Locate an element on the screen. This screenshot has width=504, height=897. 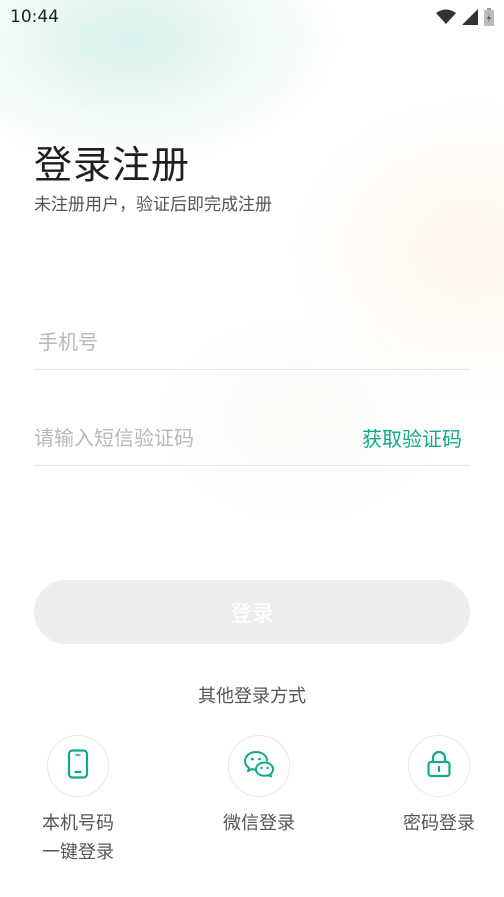
wechat-login-button is located at coordinates (259, 766).